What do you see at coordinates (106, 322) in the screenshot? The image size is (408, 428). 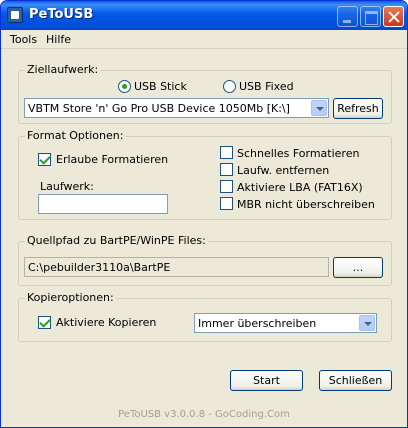 I see `aktiviere-kopieren-label: Aktiviere Kopieren` at bounding box center [106, 322].